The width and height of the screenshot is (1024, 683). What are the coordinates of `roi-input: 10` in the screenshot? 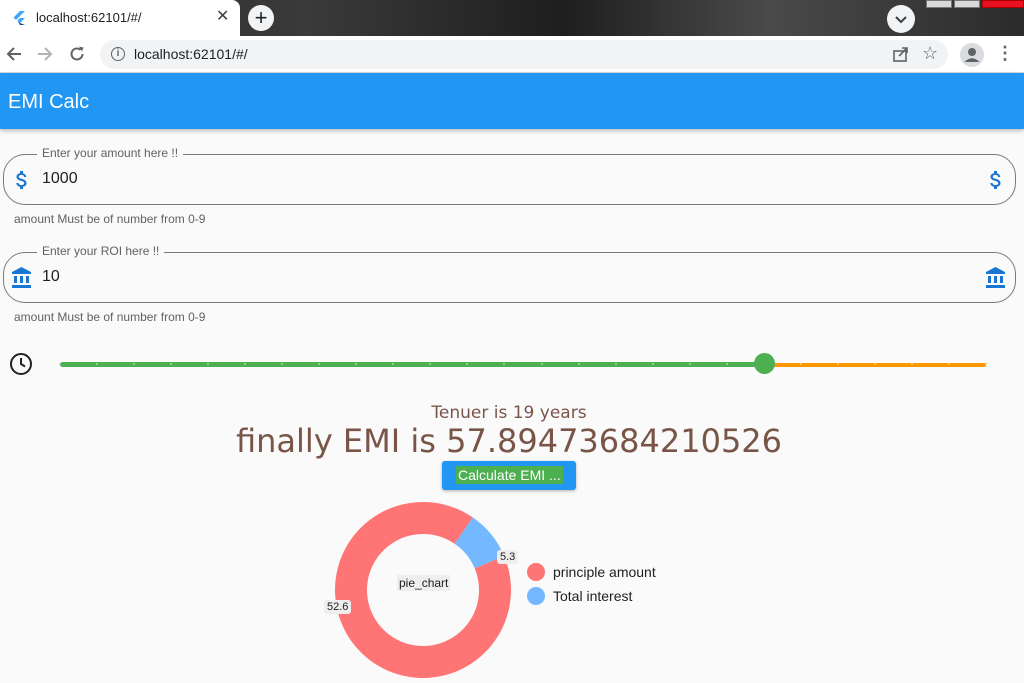 It's located at (51, 277).